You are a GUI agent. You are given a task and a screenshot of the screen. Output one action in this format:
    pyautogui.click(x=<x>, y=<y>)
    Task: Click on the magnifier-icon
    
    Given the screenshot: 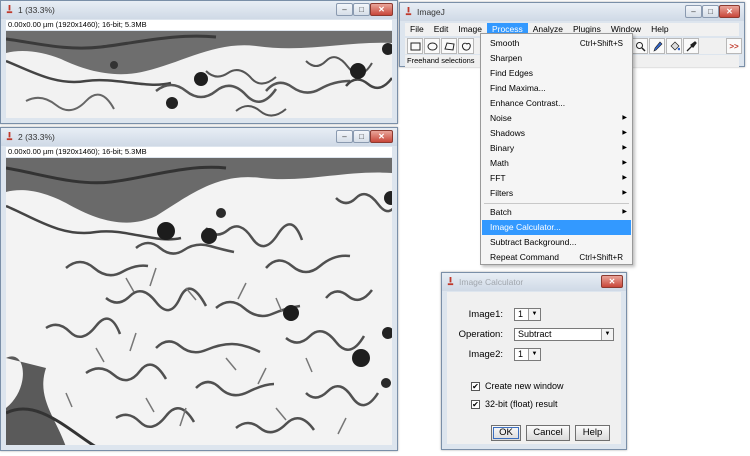 What is the action you would take?
    pyautogui.click(x=640, y=46)
    